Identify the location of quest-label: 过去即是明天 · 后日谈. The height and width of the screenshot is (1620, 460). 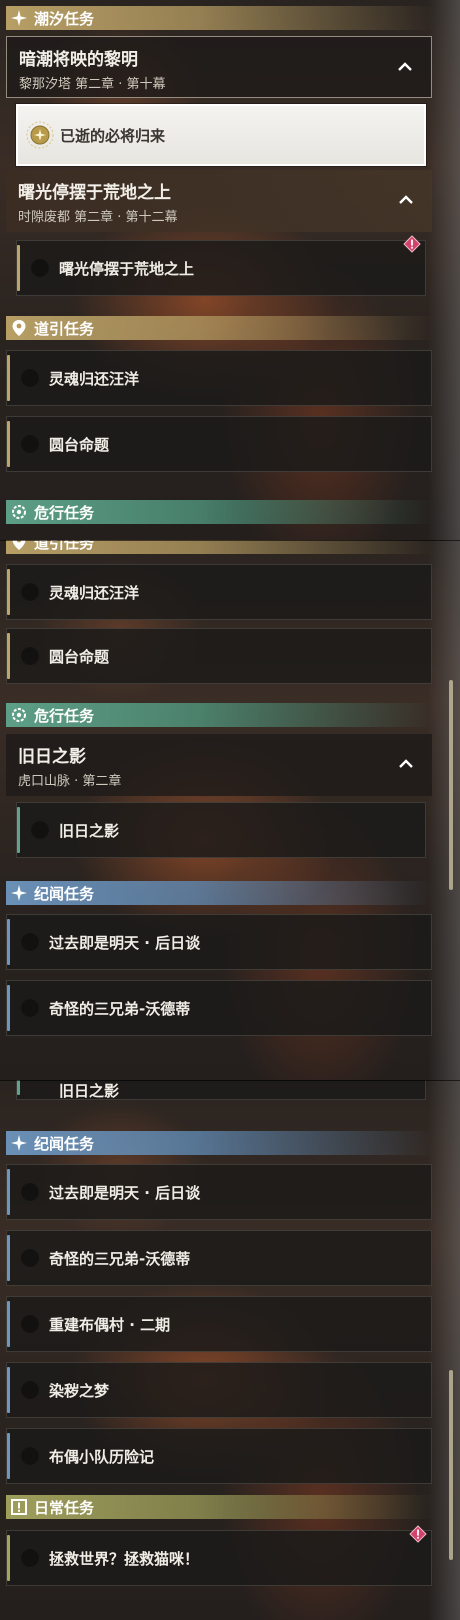
(125, 1192).